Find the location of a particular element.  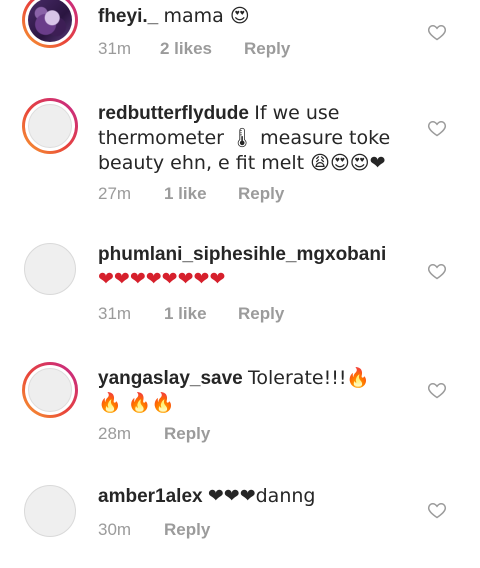

comment-text: ❤❤❤❤❤❤❤❤ is located at coordinates (162, 279).